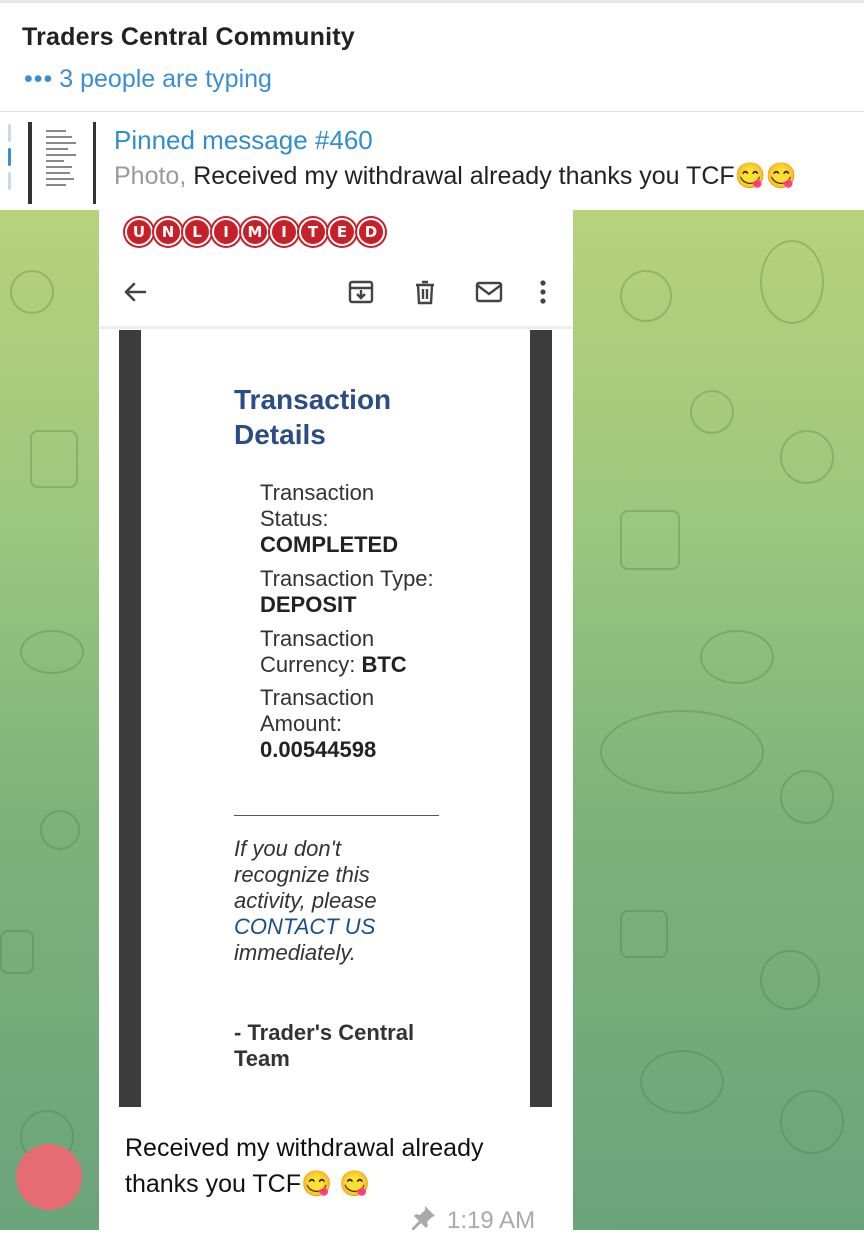 The width and height of the screenshot is (864, 1237). What do you see at coordinates (425, 292) in the screenshot?
I see `delete-icon` at bounding box center [425, 292].